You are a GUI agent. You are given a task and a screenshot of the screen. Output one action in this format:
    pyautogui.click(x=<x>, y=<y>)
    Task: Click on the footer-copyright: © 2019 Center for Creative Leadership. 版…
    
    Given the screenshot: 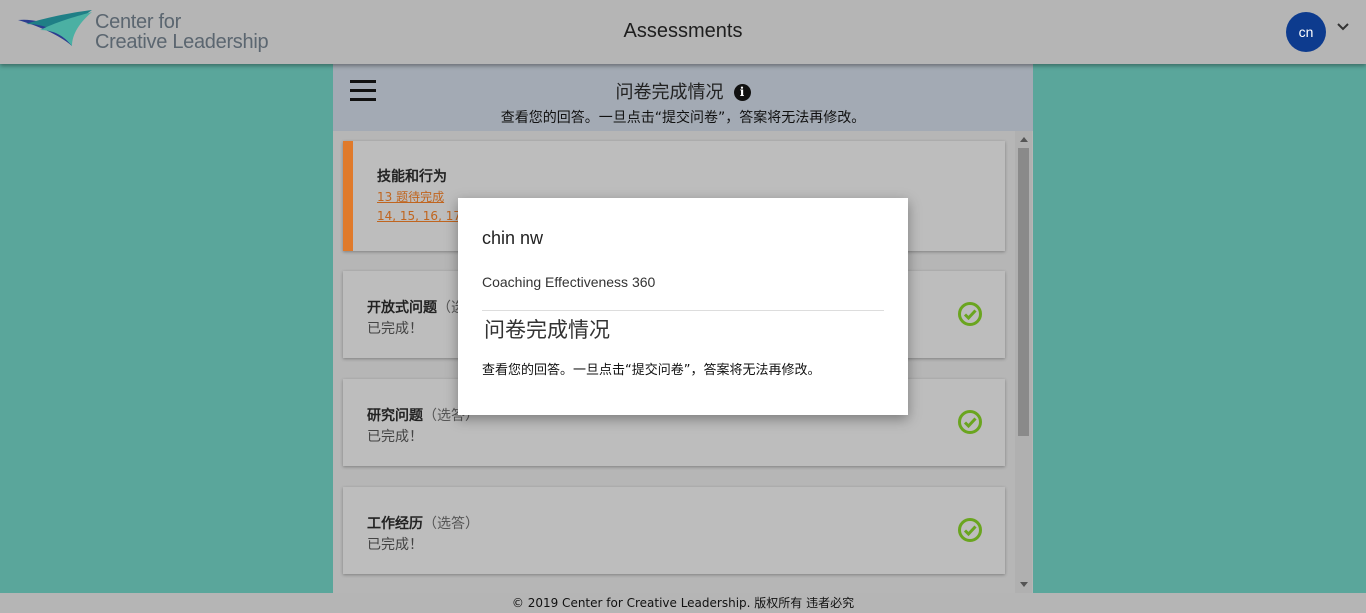 What is the action you would take?
    pyautogui.click(x=683, y=603)
    